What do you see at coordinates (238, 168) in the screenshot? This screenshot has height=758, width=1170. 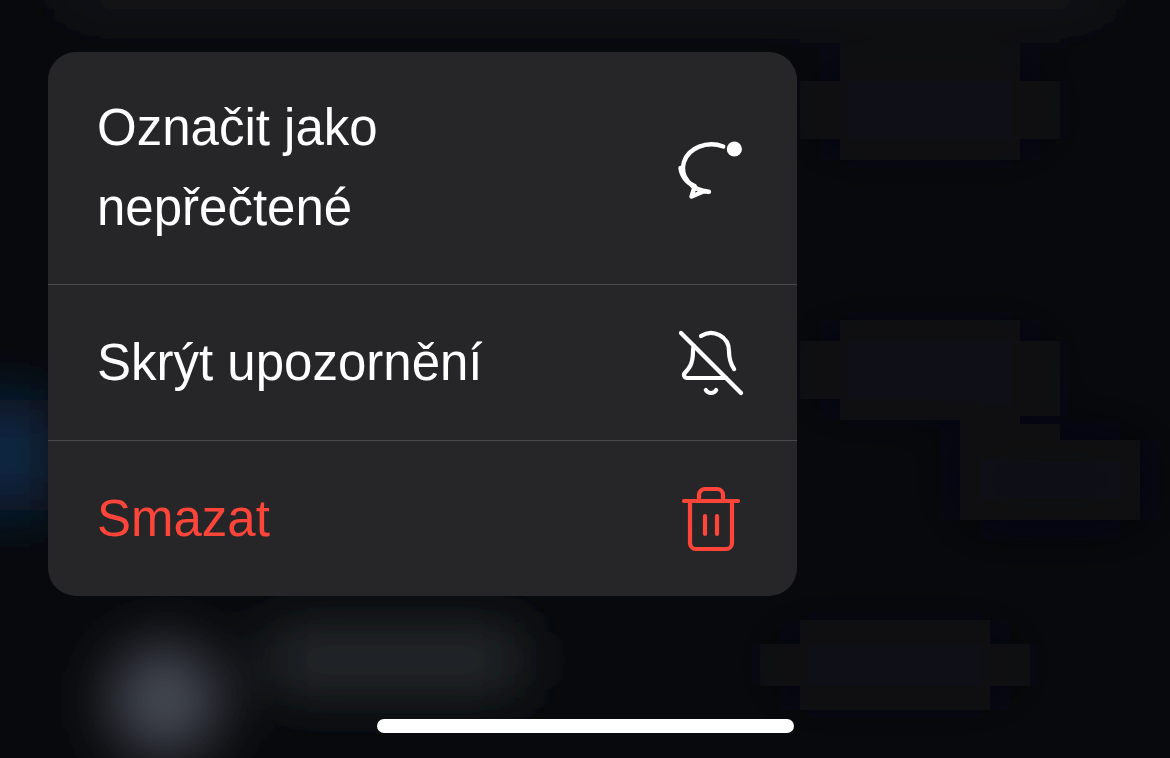 I see `menu-item-label: Označit jako nepřečtené` at bounding box center [238, 168].